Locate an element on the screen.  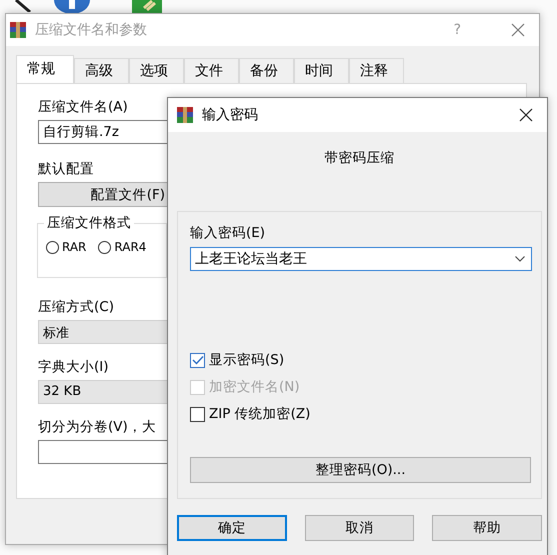
tab: 常规 is located at coordinates (45, 69).